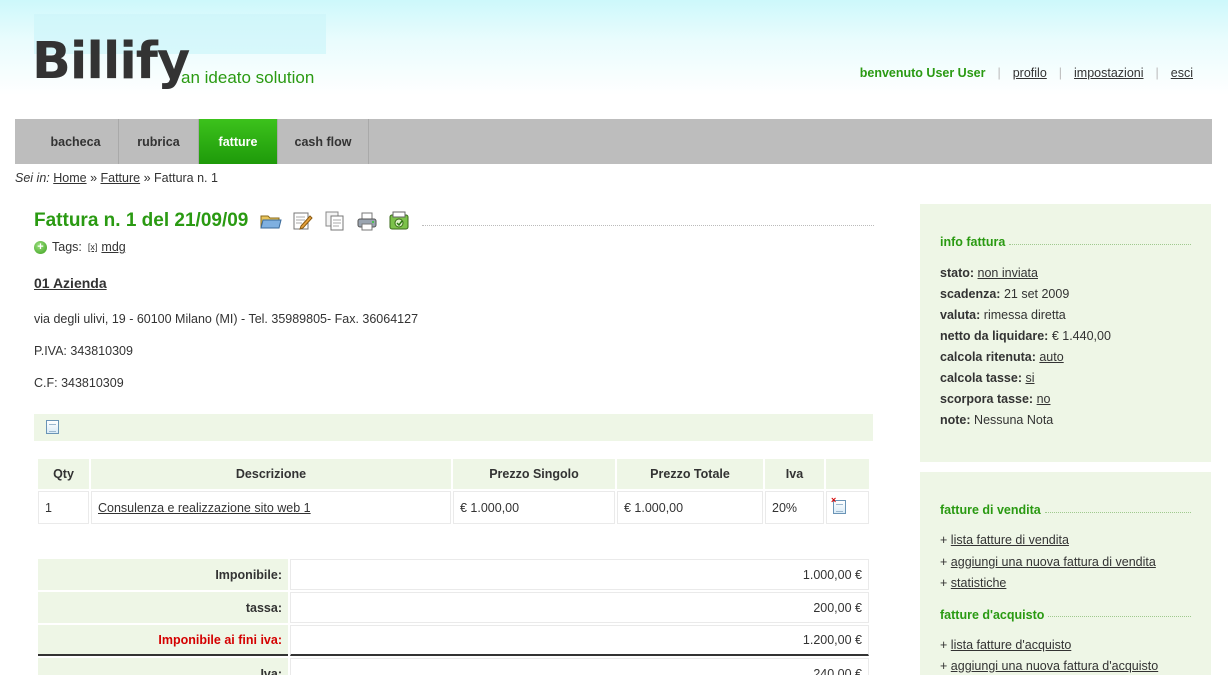 This screenshot has width=1228, height=675. I want to click on list-item: + lista fatture di vendita, so click(1065, 541).